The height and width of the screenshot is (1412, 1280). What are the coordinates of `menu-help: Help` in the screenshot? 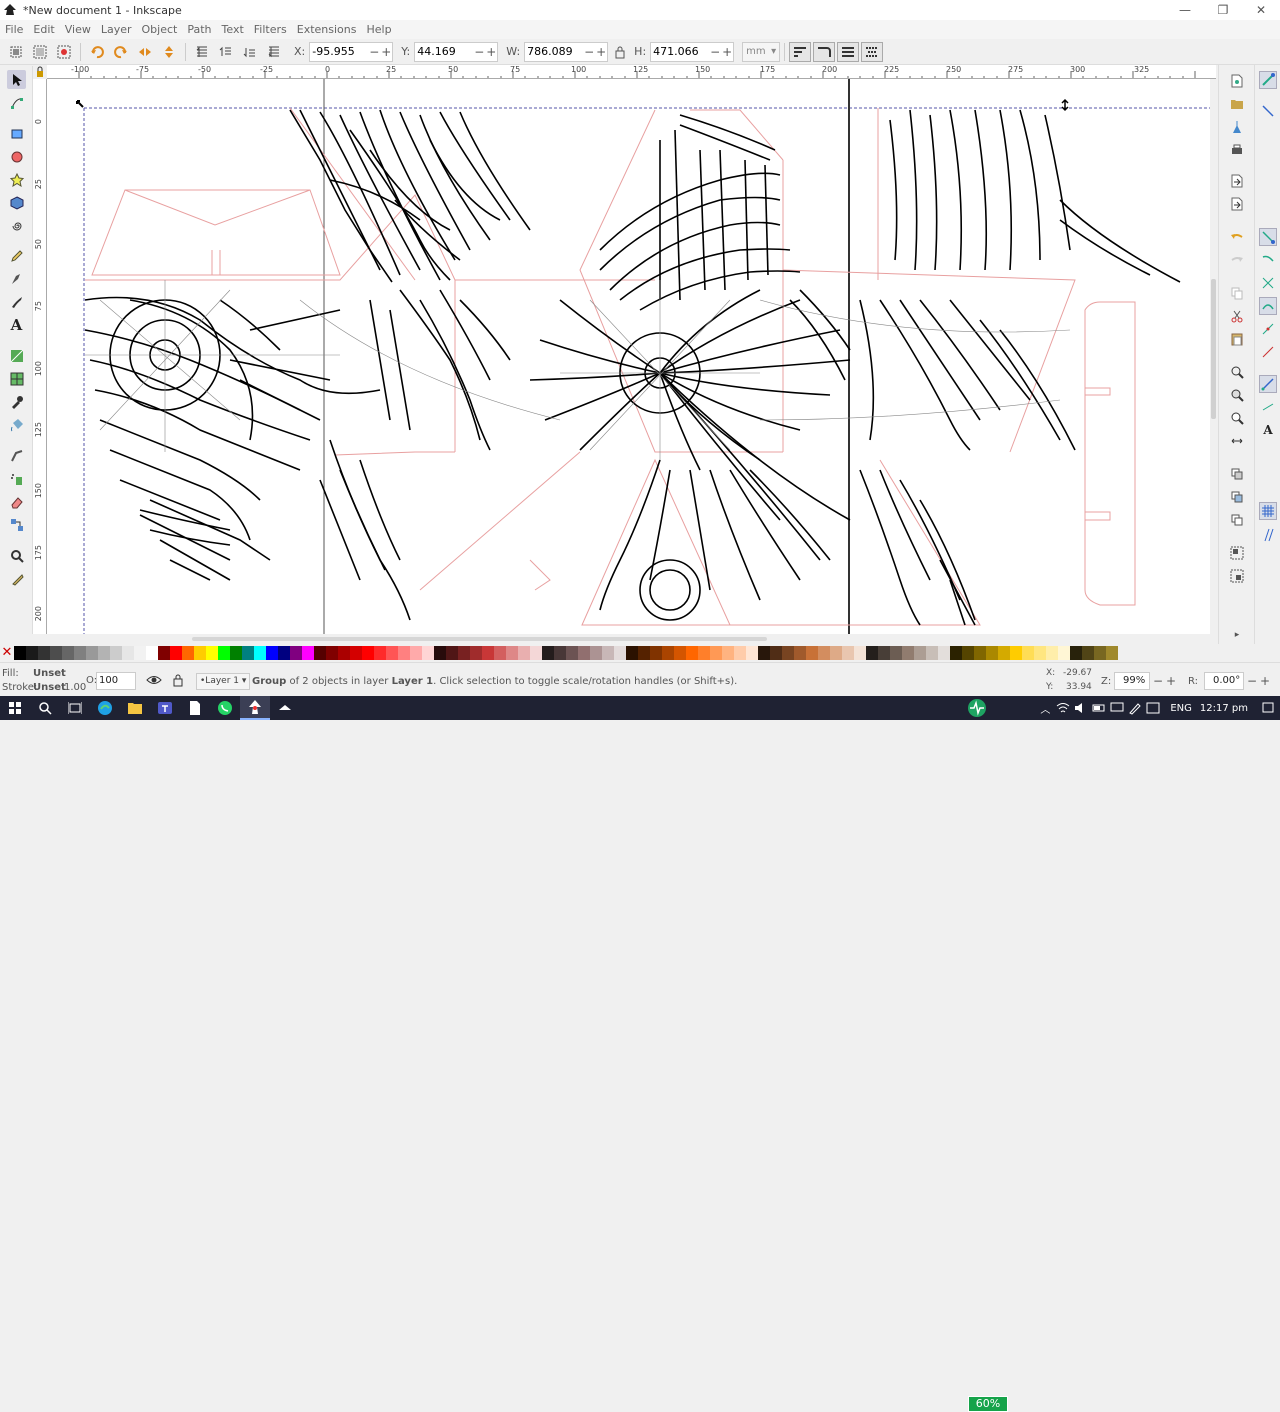 It's located at (378, 29).